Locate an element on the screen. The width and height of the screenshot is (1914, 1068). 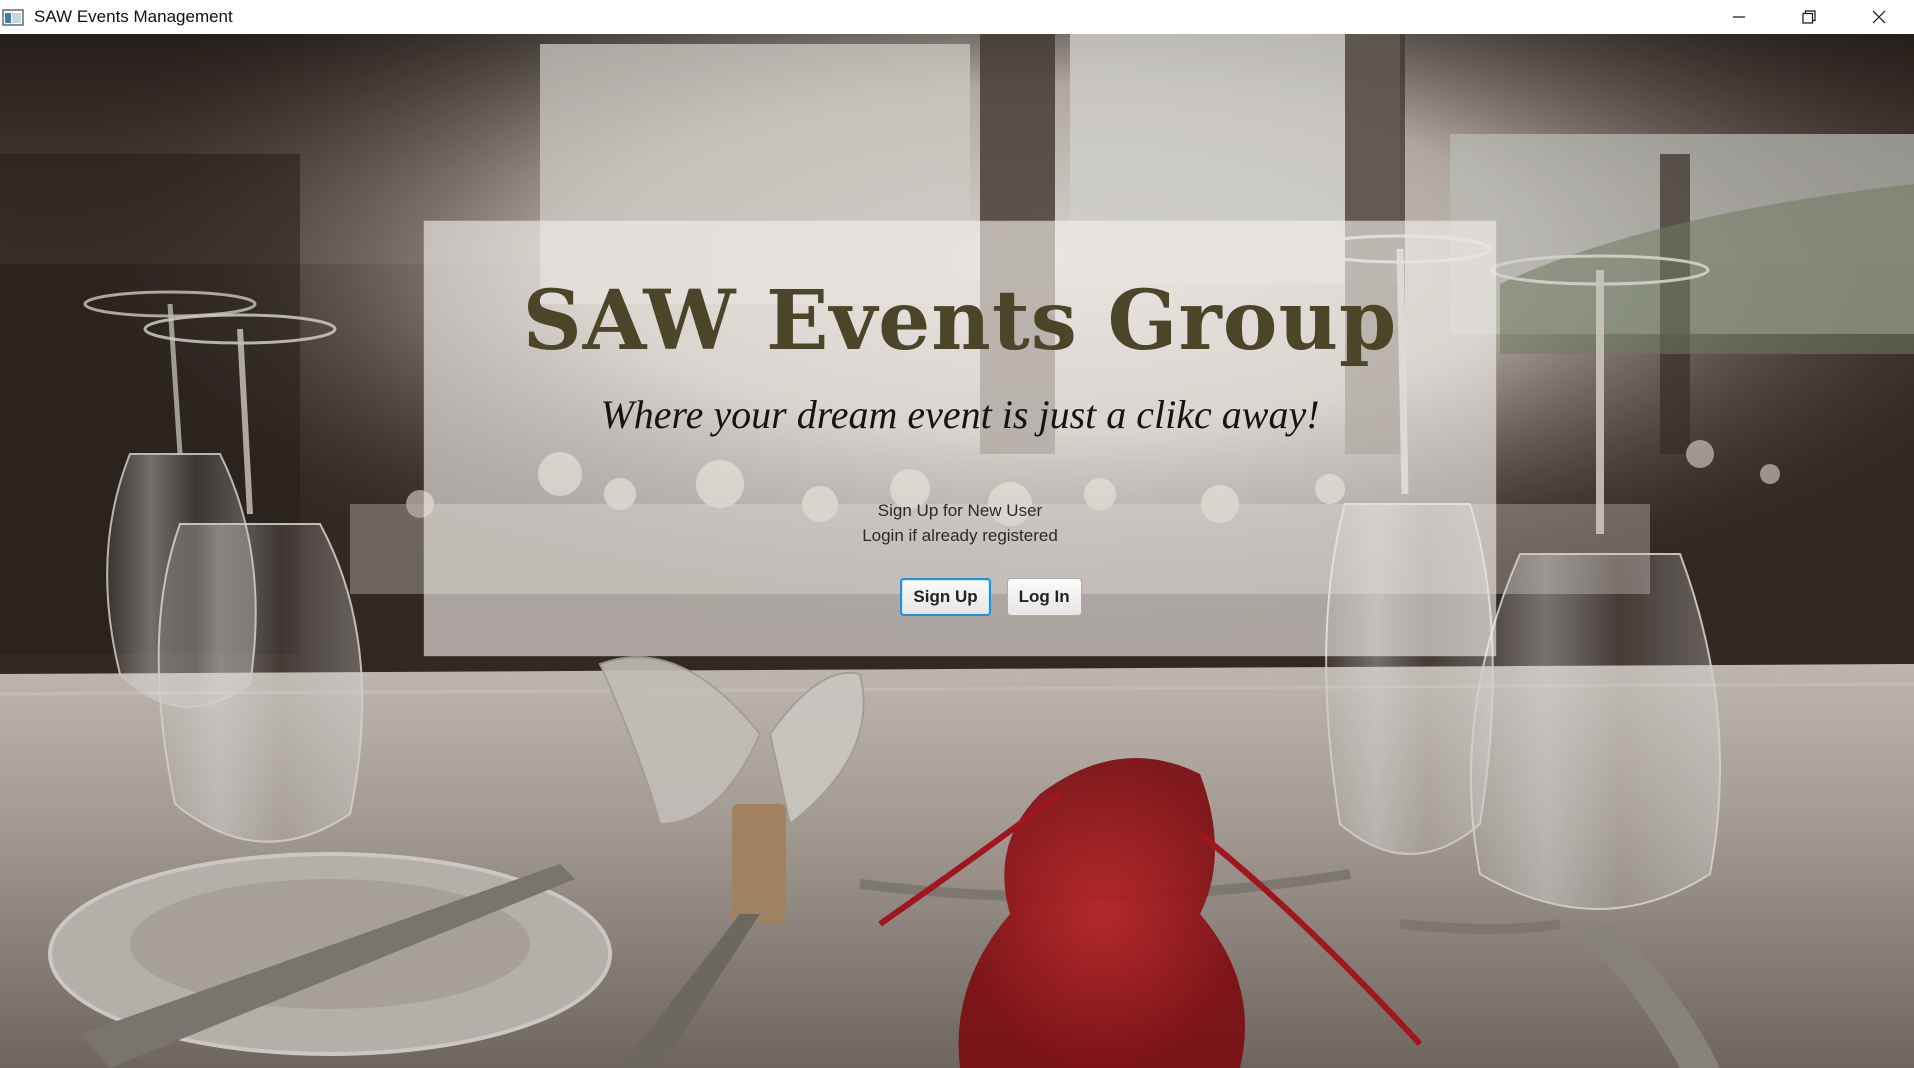
restore-icon is located at coordinates (1809, 17).